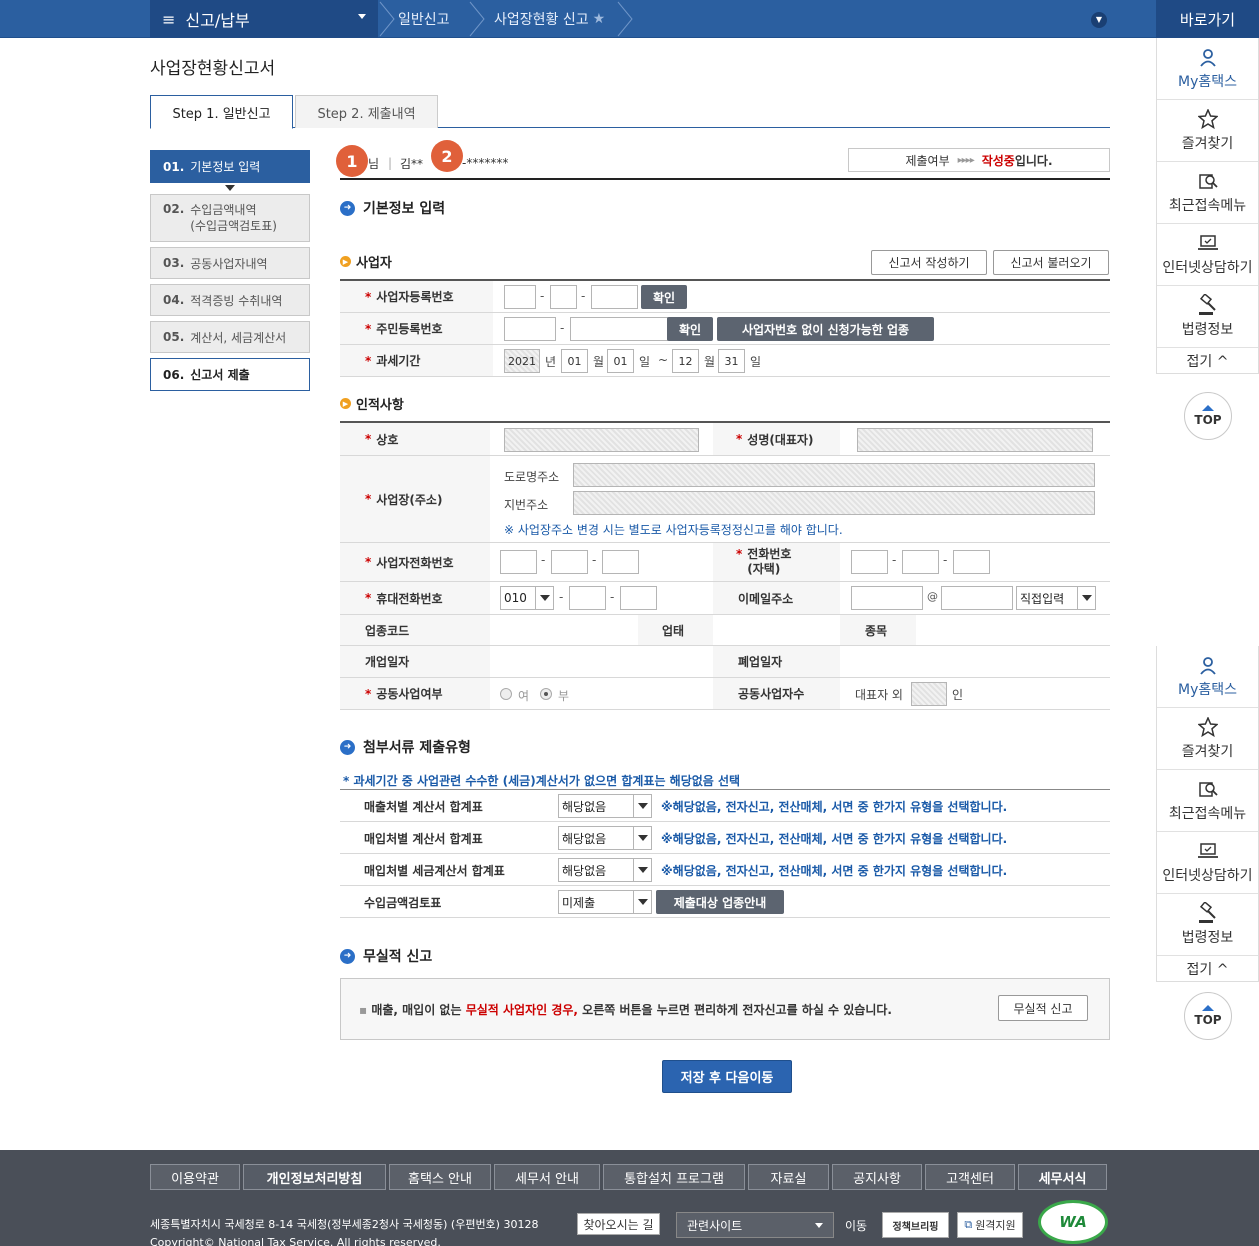  What do you see at coordinates (685, 361) in the screenshot?
I see `end-month-input: 12` at bounding box center [685, 361].